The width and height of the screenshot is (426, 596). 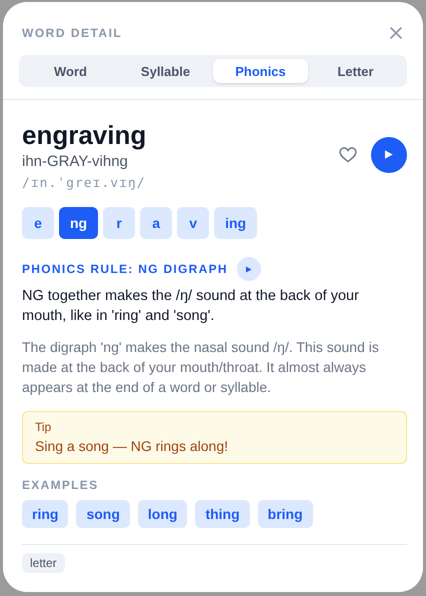 What do you see at coordinates (355, 71) in the screenshot?
I see `tab: Letter` at bounding box center [355, 71].